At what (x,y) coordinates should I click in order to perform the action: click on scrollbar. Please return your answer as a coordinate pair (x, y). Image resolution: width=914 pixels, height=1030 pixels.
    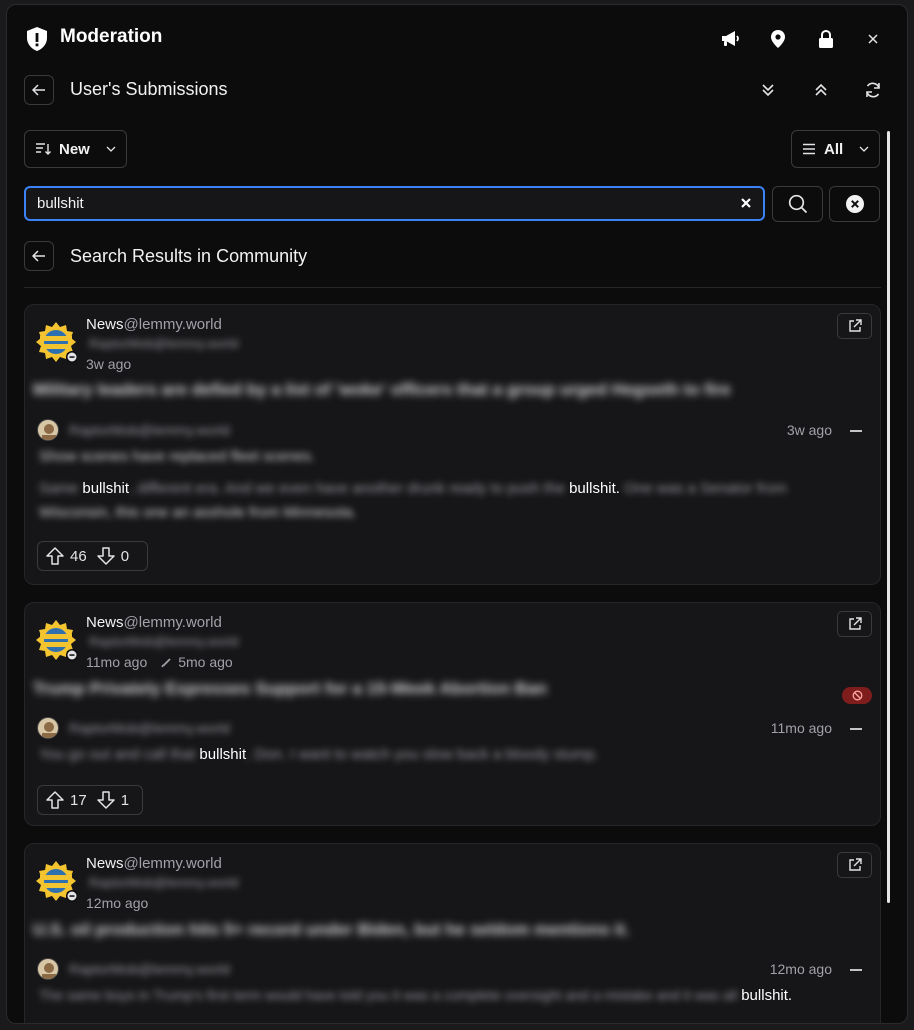
    Looking at the image, I should click on (888, 517).